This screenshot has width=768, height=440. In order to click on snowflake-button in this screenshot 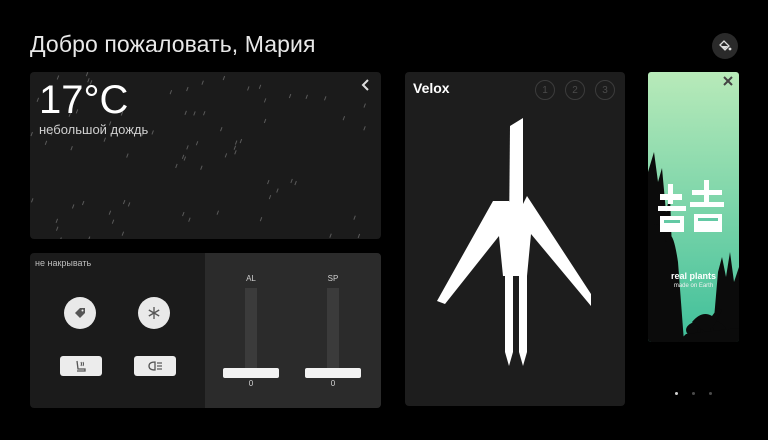, I will do `click(154, 313)`.